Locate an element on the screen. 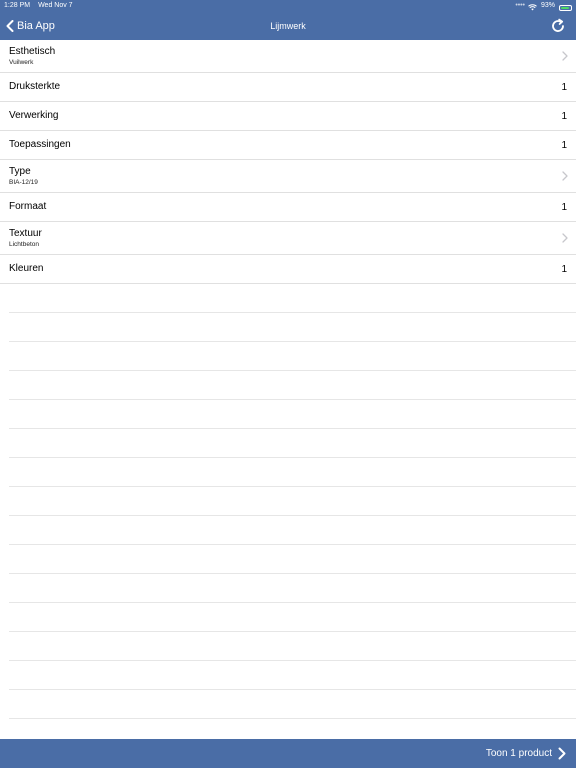 The width and height of the screenshot is (576, 768). filter-row-title: Textuur is located at coordinates (25, 233).